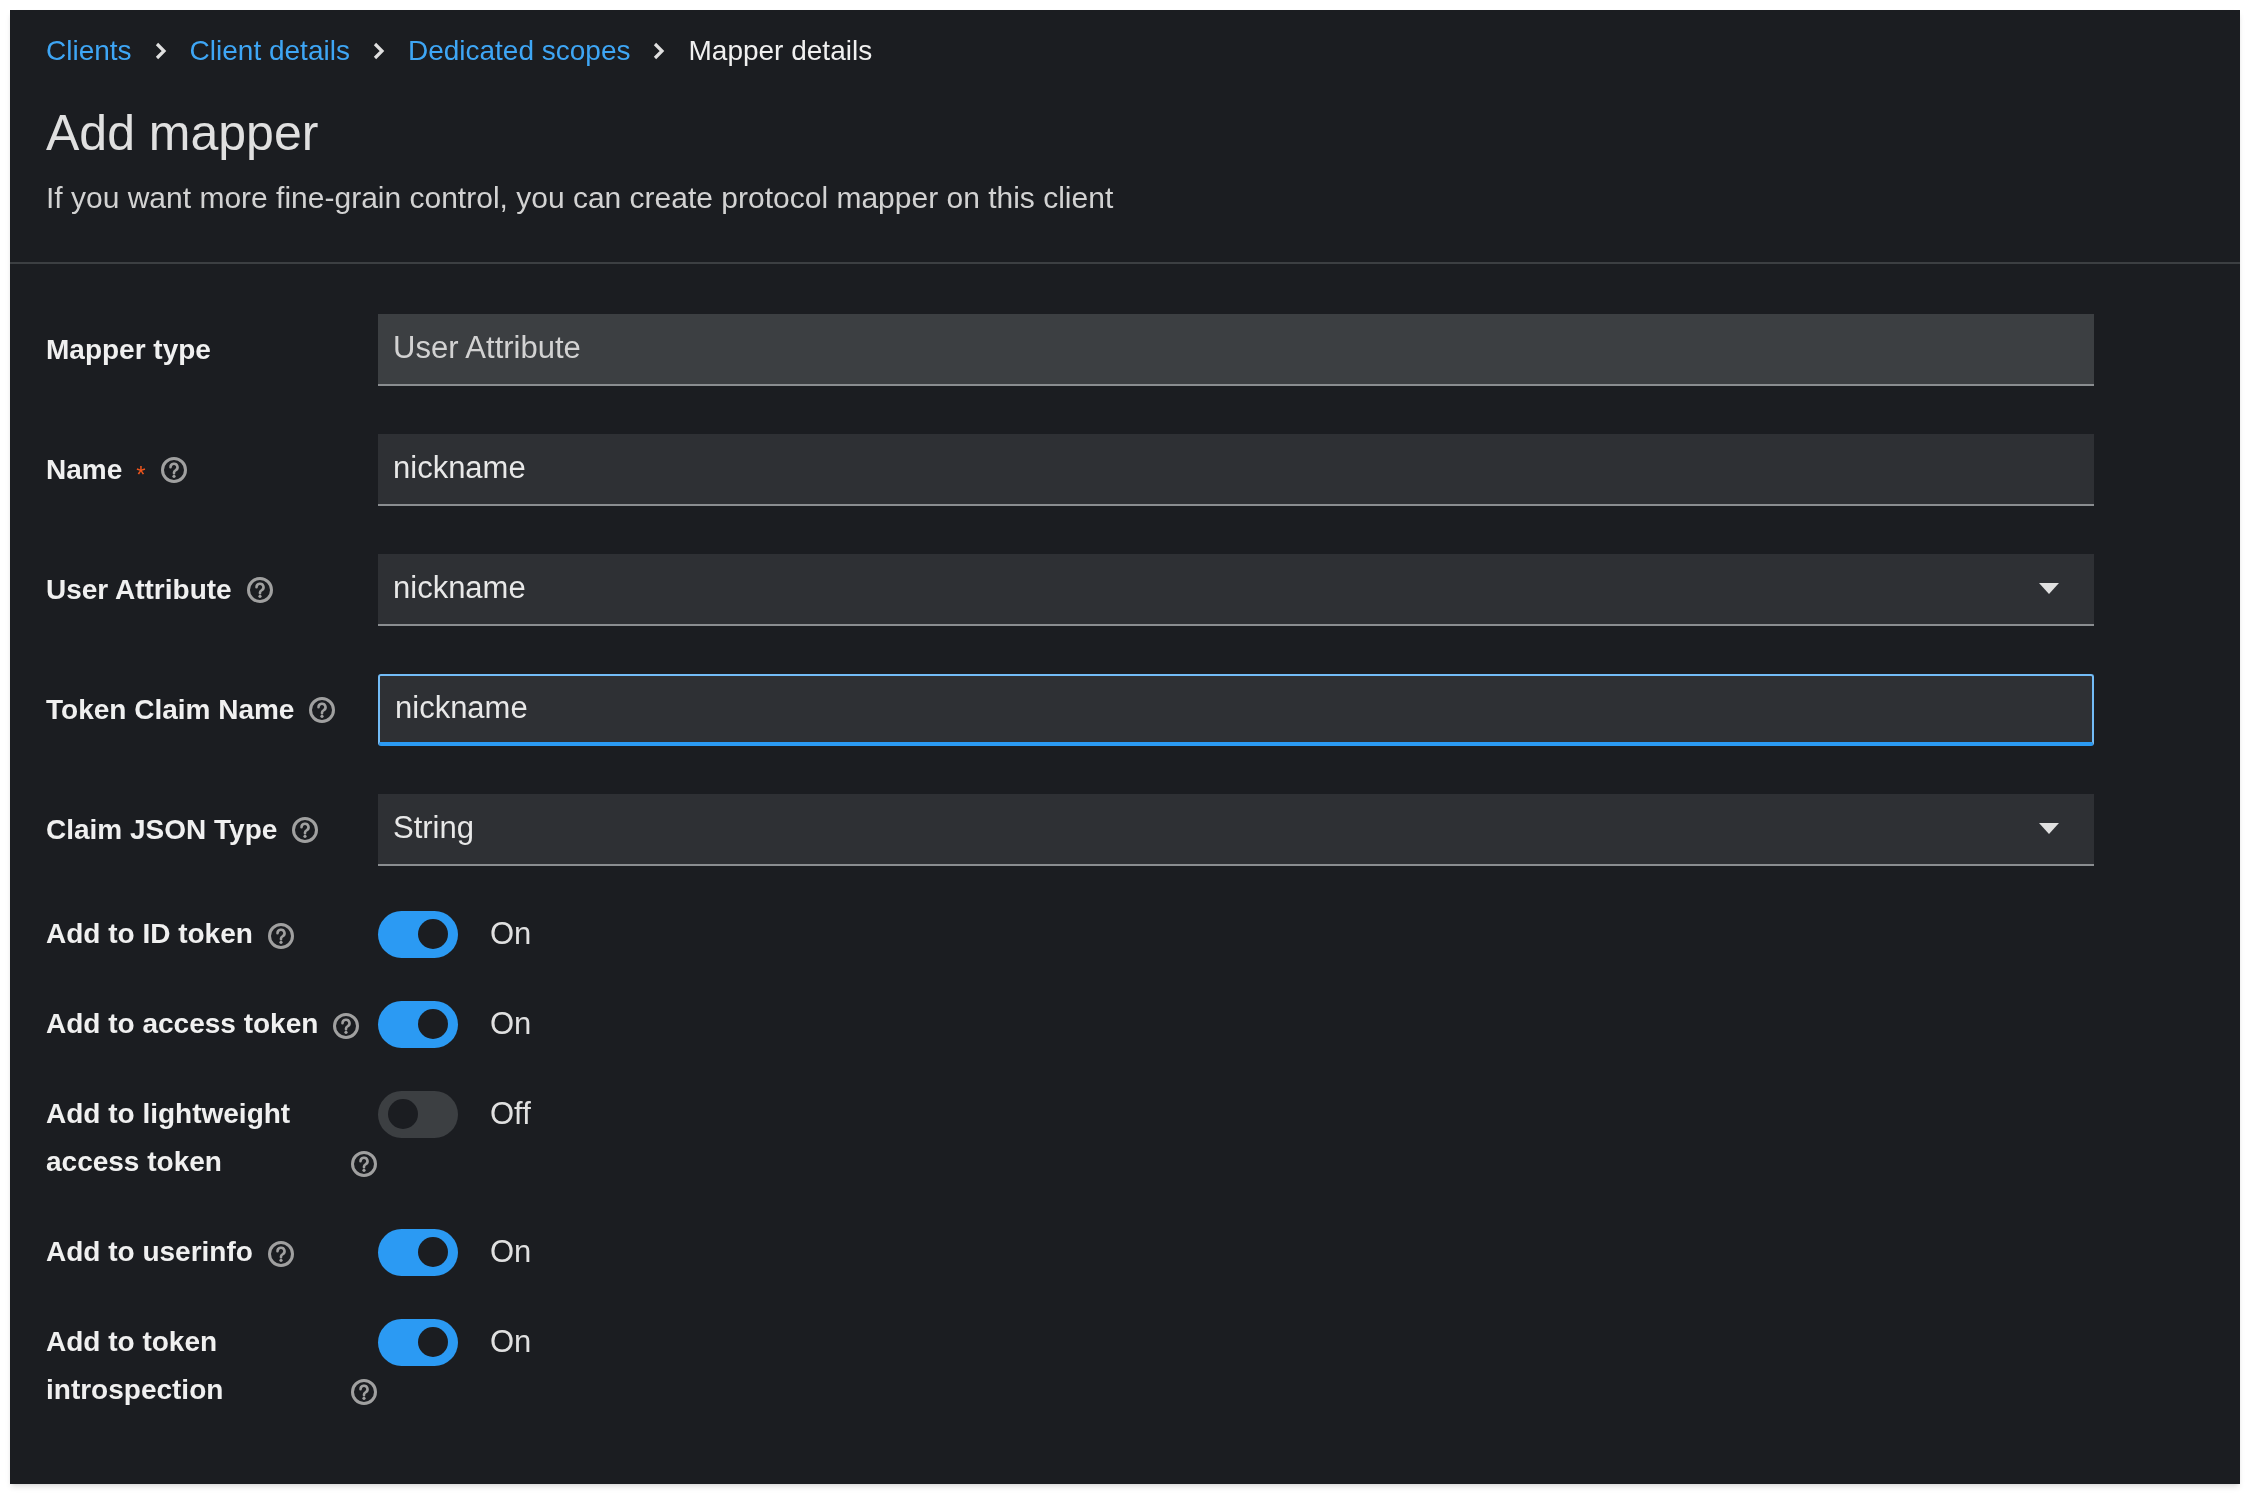 This screenshot has width=2250, height=1494. Describe the element at coordinates (580, 197) in the screenshot. I see `page-description: If you want more fine-grain control, you can create protocol mapper on this client` at that location.